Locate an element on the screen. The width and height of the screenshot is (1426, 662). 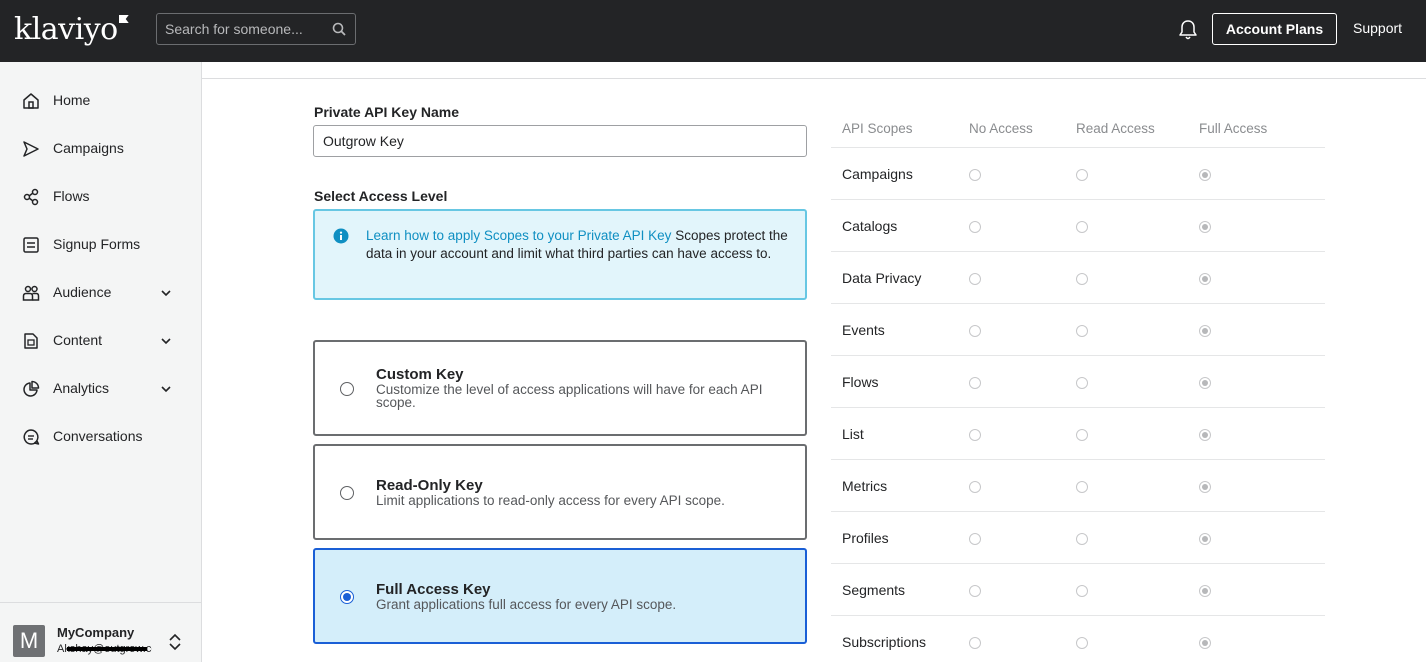
account-switcher: M MyCompany Akshay@outgrow.co is located at coordinates (100, 632).